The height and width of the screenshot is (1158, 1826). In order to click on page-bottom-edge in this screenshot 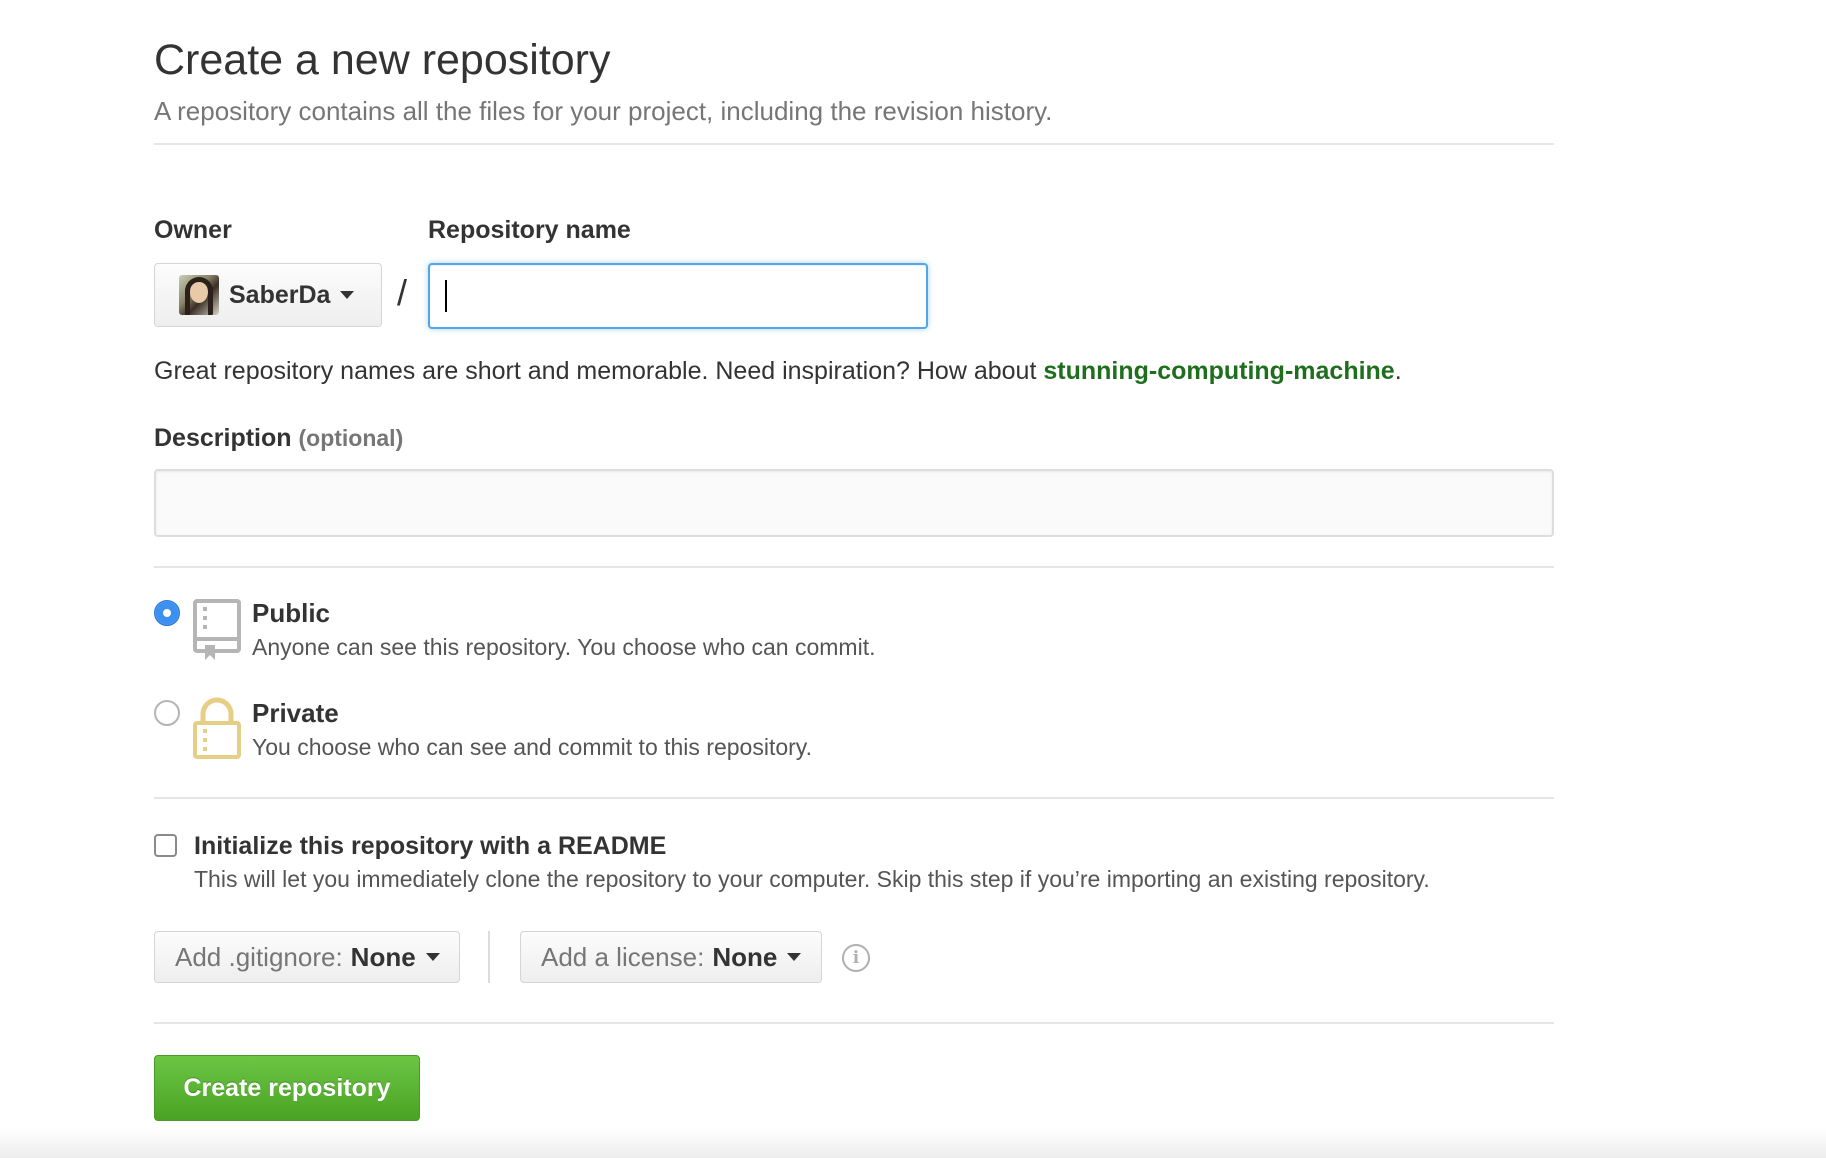, I will do `click(913, 1143)`.